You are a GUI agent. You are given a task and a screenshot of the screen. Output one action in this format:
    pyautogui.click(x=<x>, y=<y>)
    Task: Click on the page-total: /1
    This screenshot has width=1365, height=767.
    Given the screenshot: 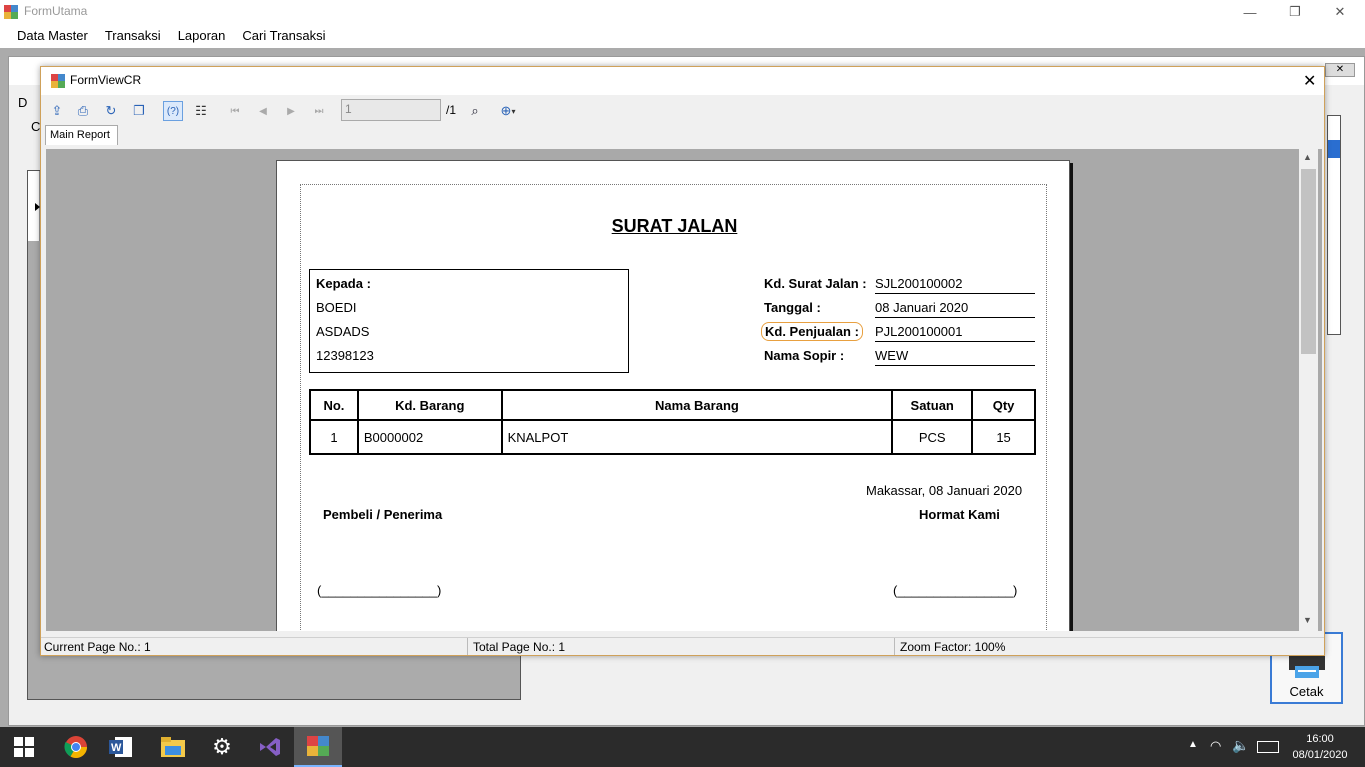 What is the action you would take?
    pyautogui.click(x=451, y=110)
    